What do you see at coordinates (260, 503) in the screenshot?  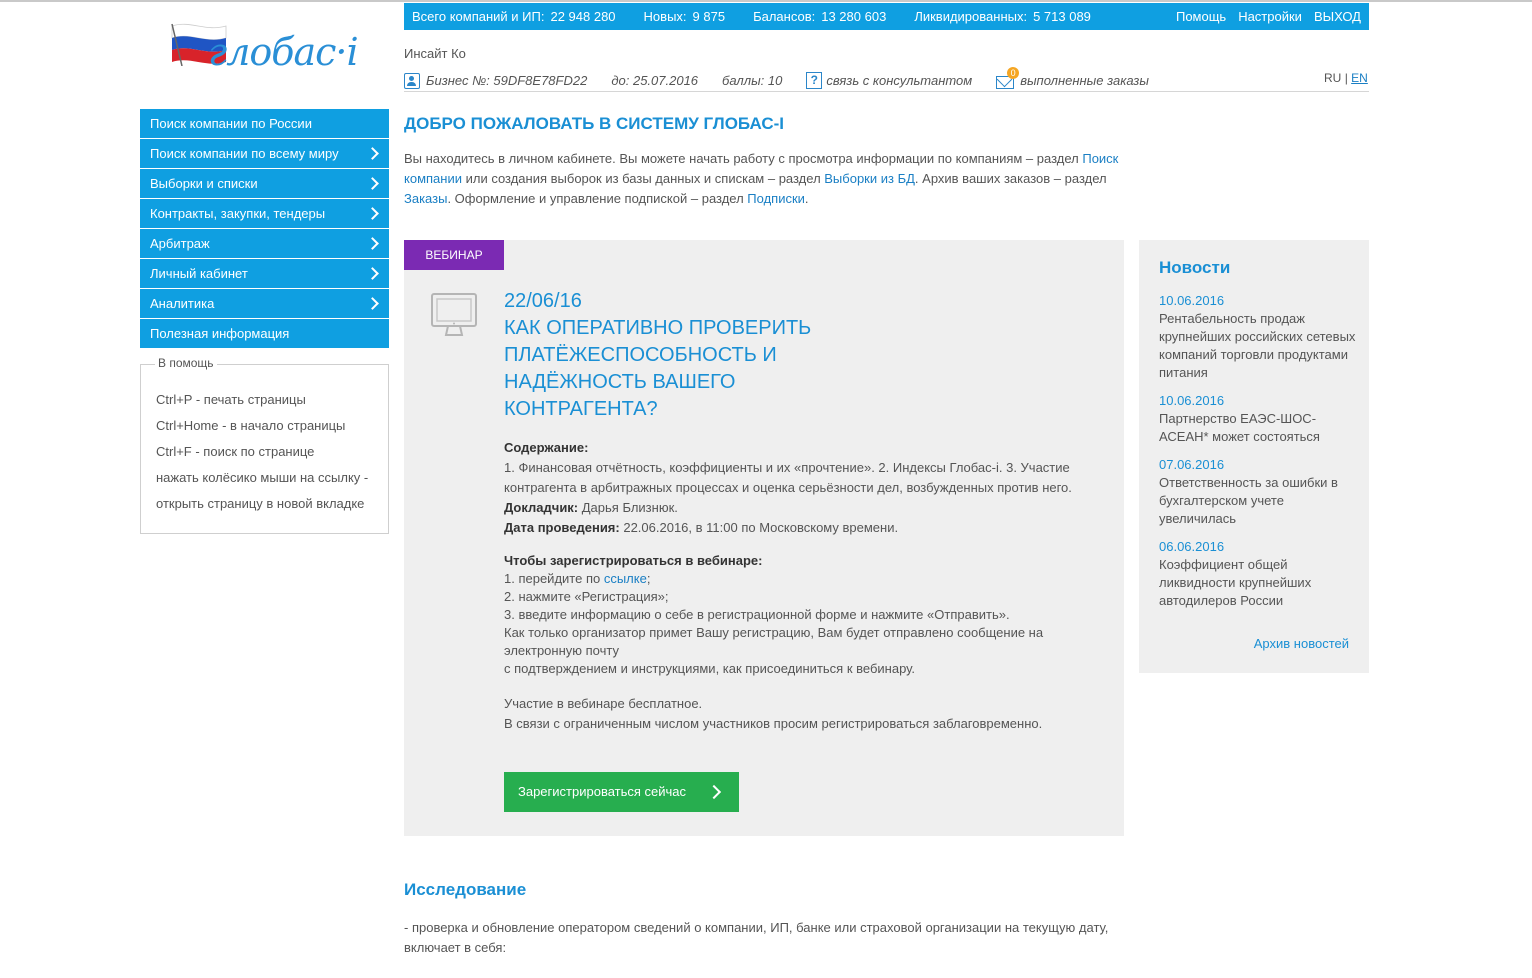 I see `help-line: открыть страницу в новой вкладке` at bounding box center [260, 503].